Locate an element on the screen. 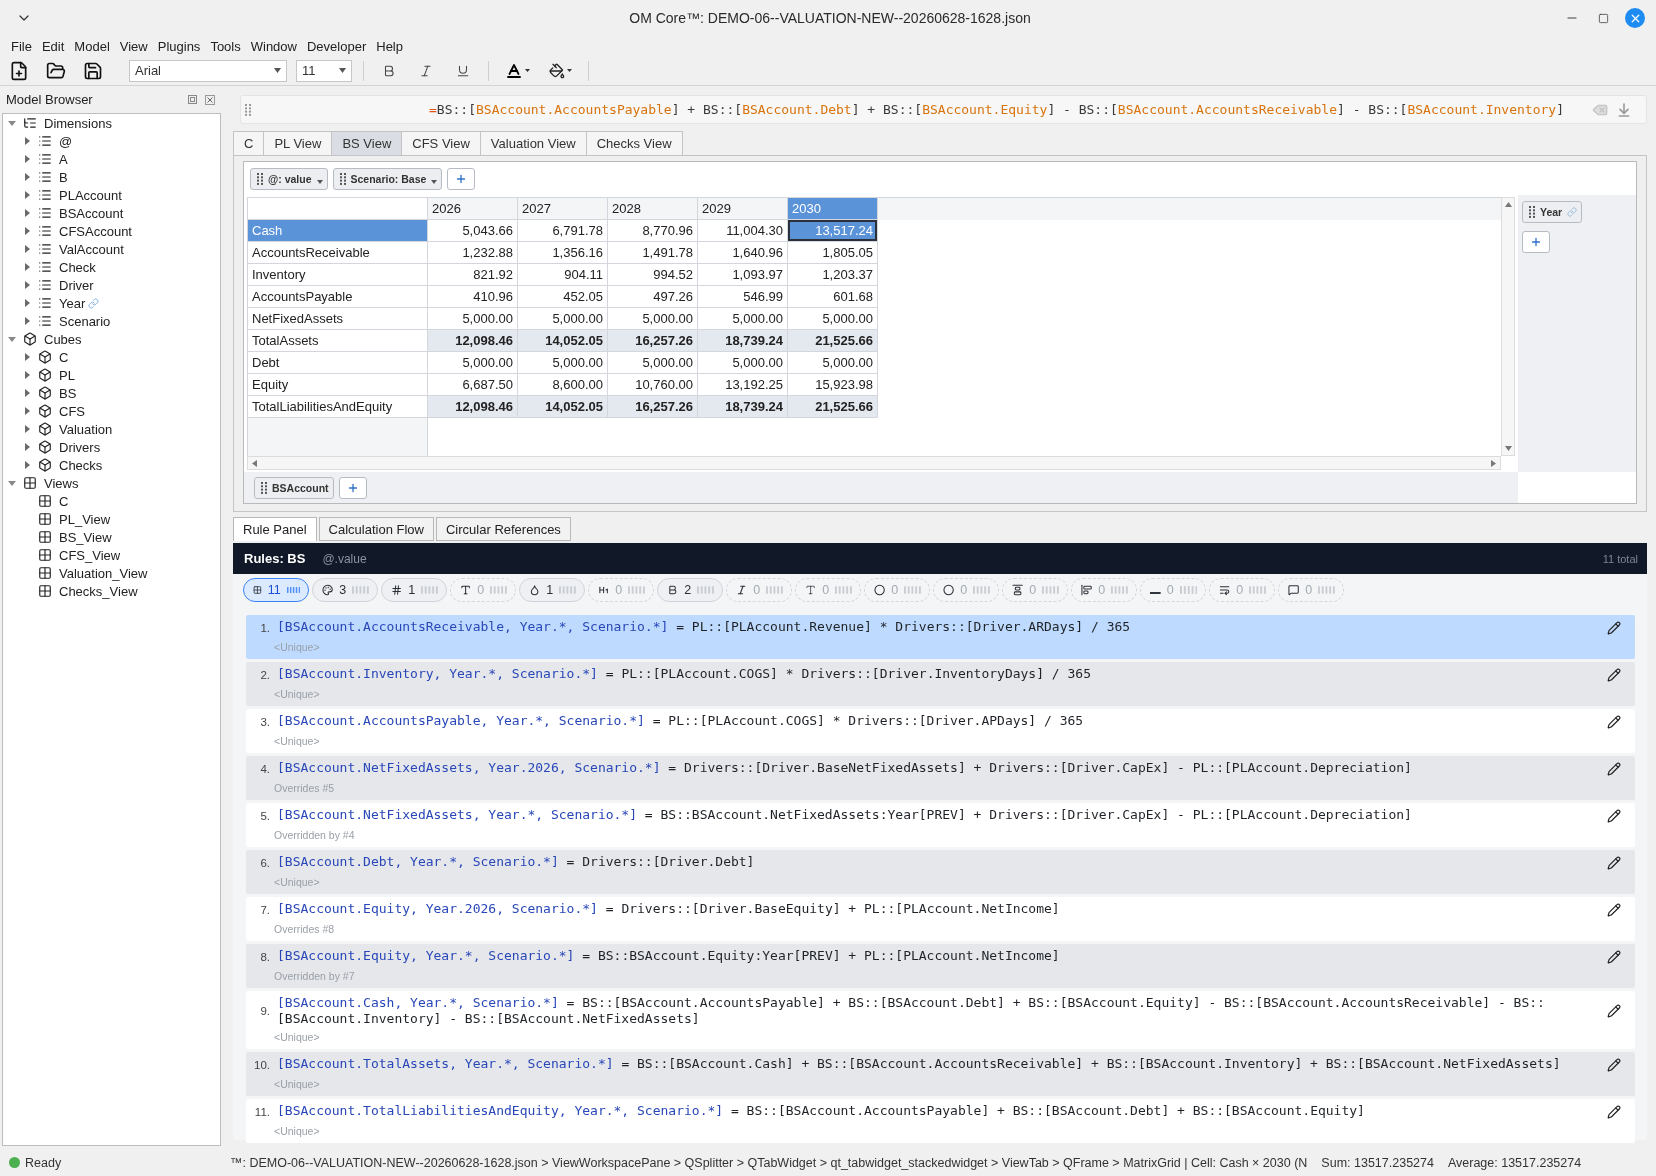  filter-chip: Scenario: Base is located at coordinates (387, 178).